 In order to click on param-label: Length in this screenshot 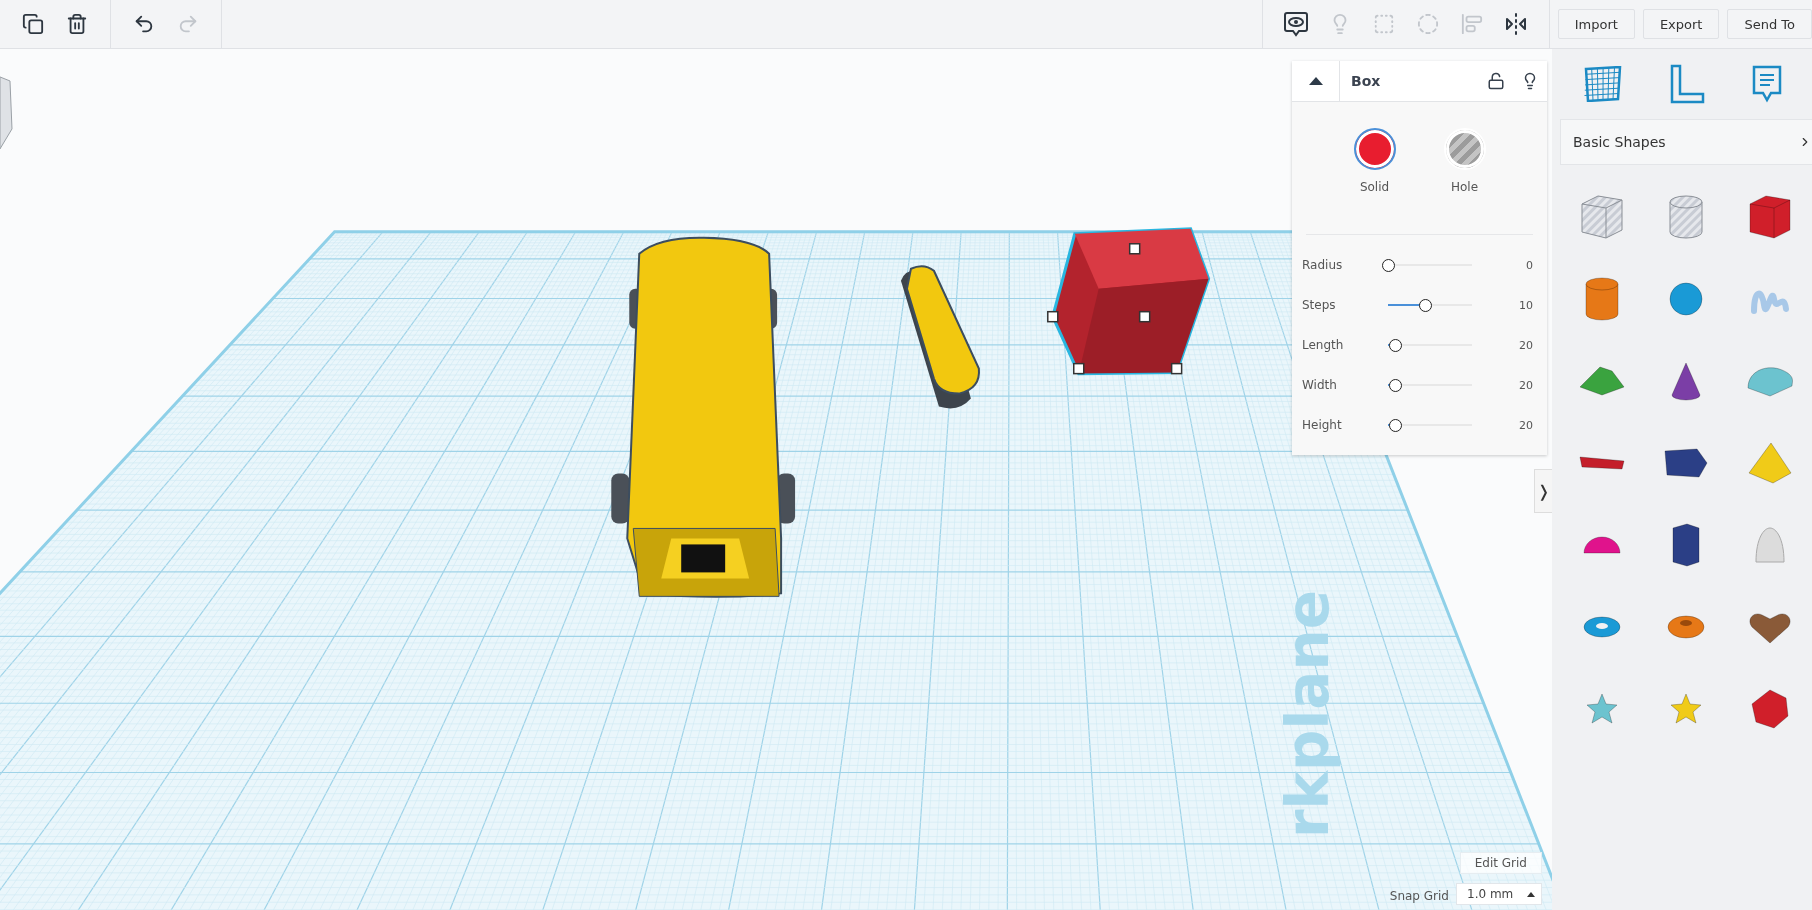, I will do `click(1323, 345)`.